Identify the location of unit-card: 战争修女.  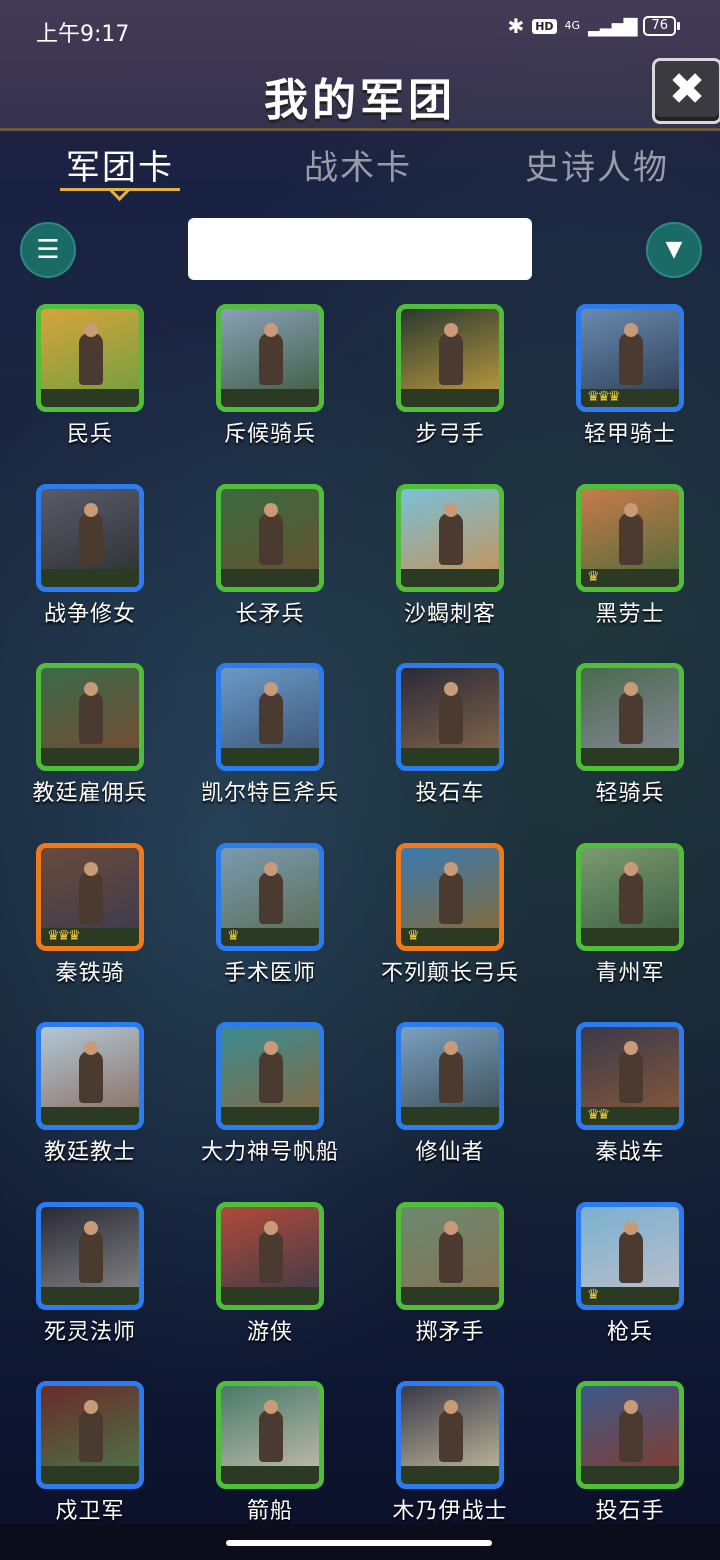
(90, 570).